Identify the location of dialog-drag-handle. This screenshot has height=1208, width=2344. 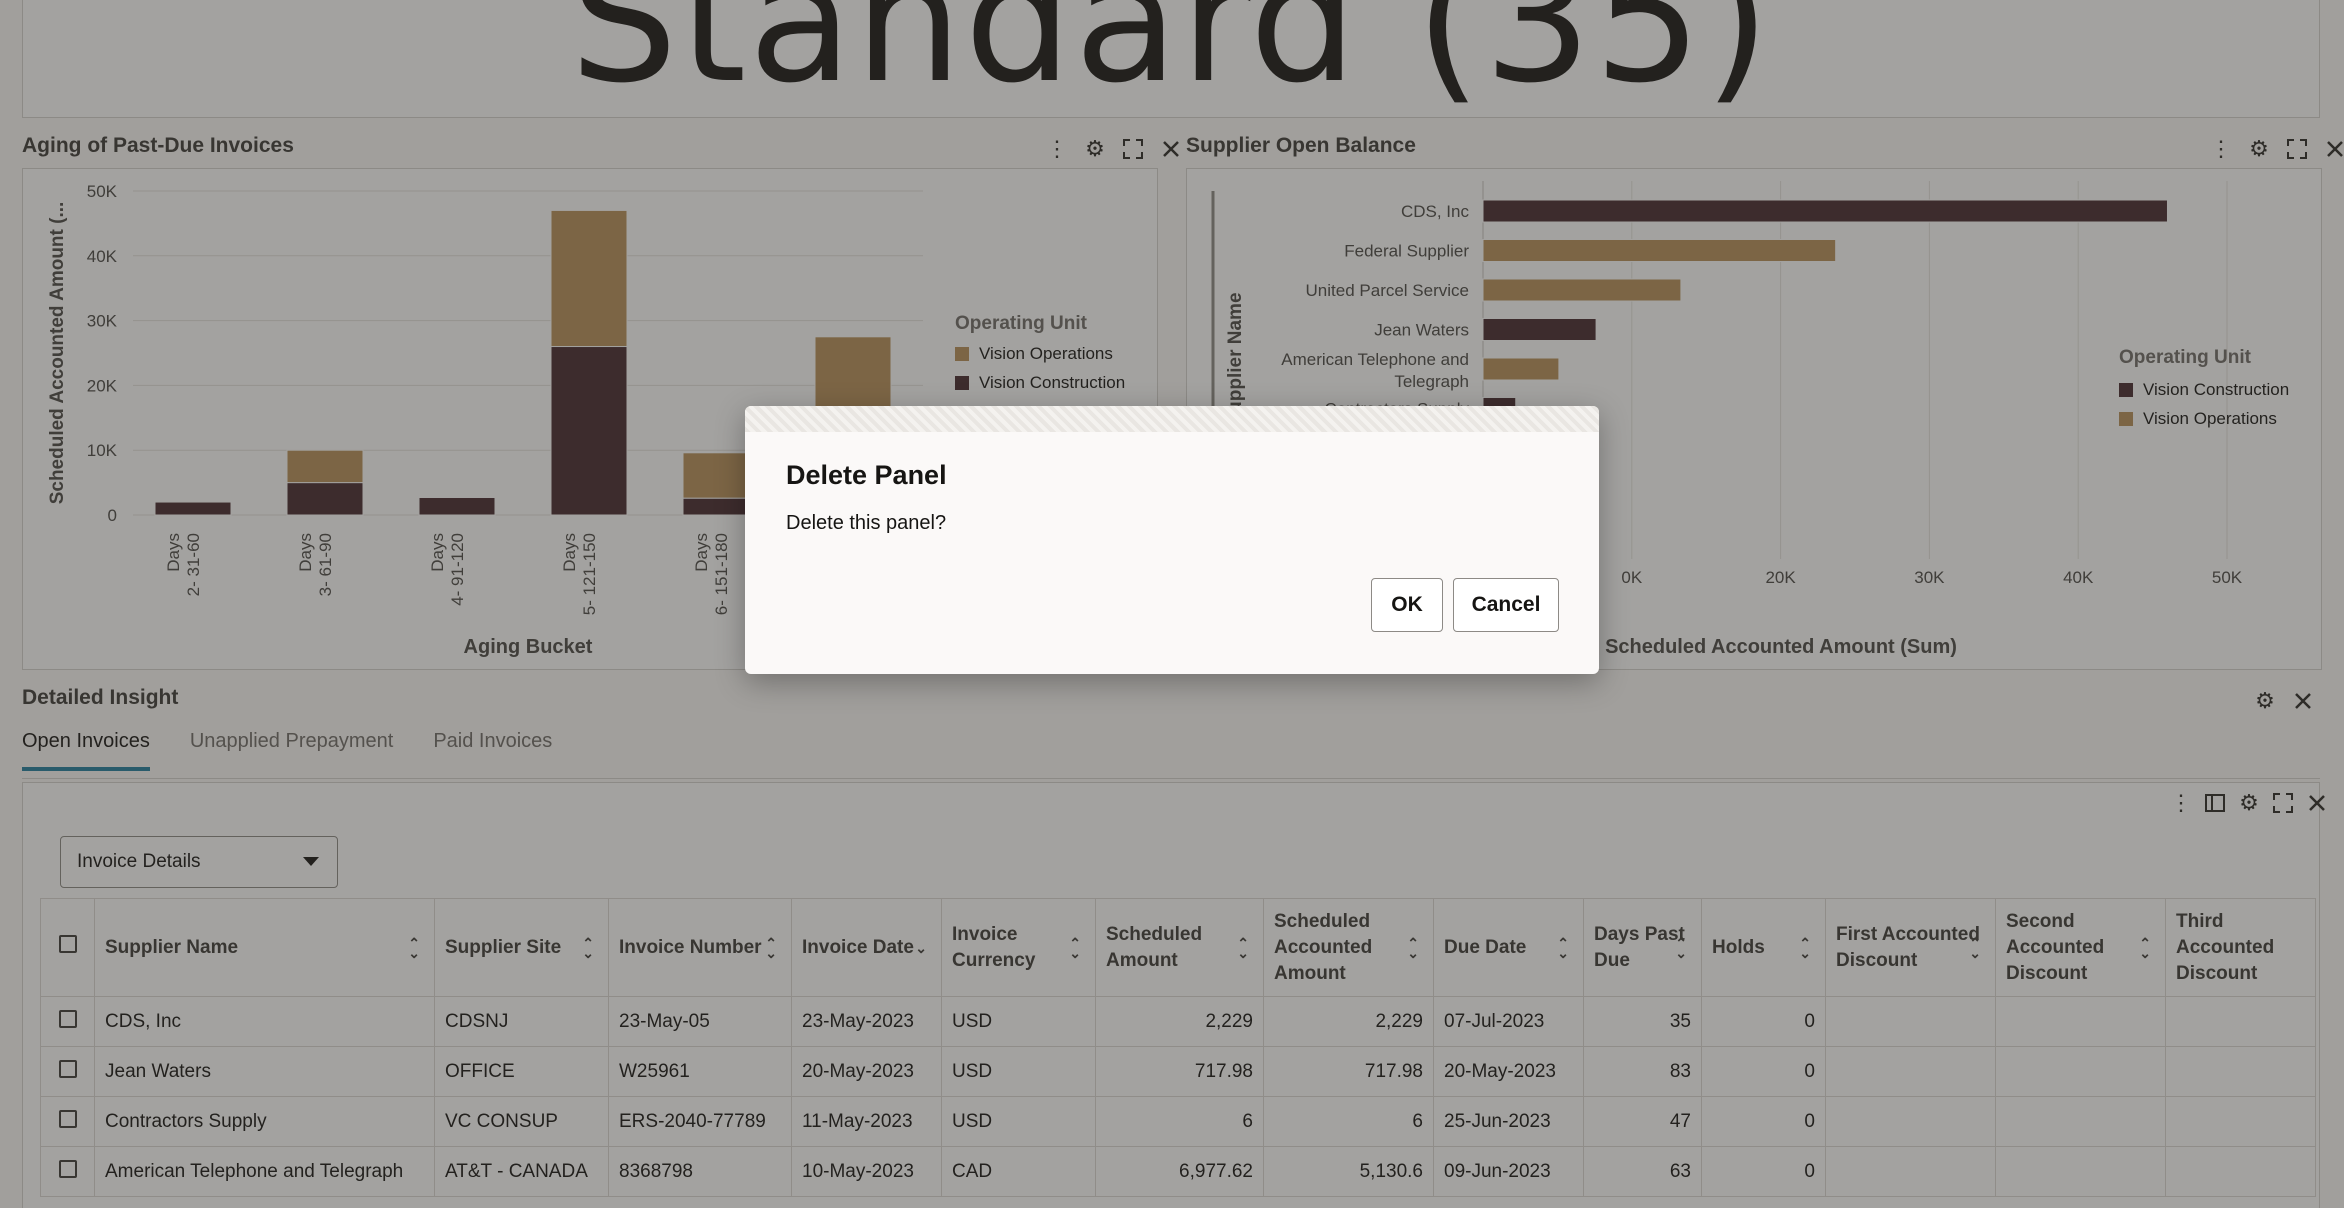
(1172, 419).